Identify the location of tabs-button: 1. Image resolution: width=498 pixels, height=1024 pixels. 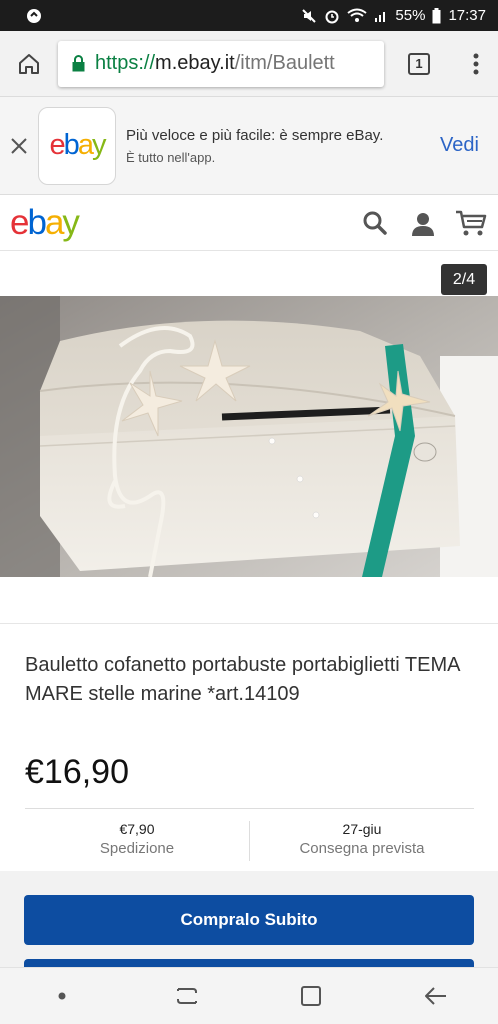
(419, 64).